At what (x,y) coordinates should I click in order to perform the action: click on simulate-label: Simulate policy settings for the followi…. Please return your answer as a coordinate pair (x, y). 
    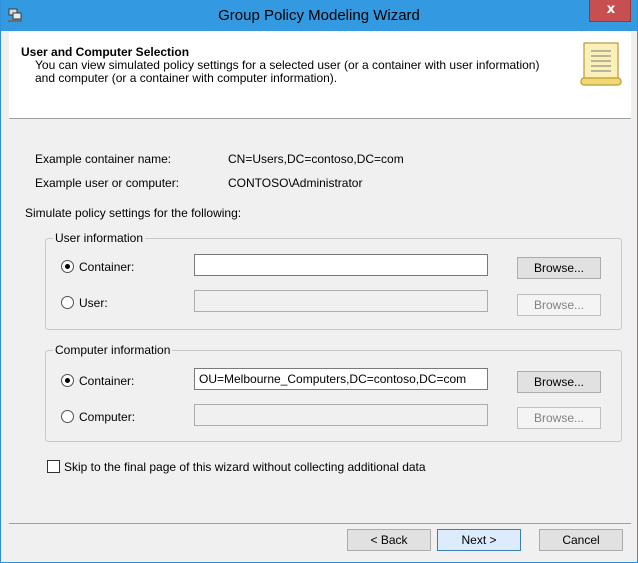
    Looking at the image, I should click on (133, 213).